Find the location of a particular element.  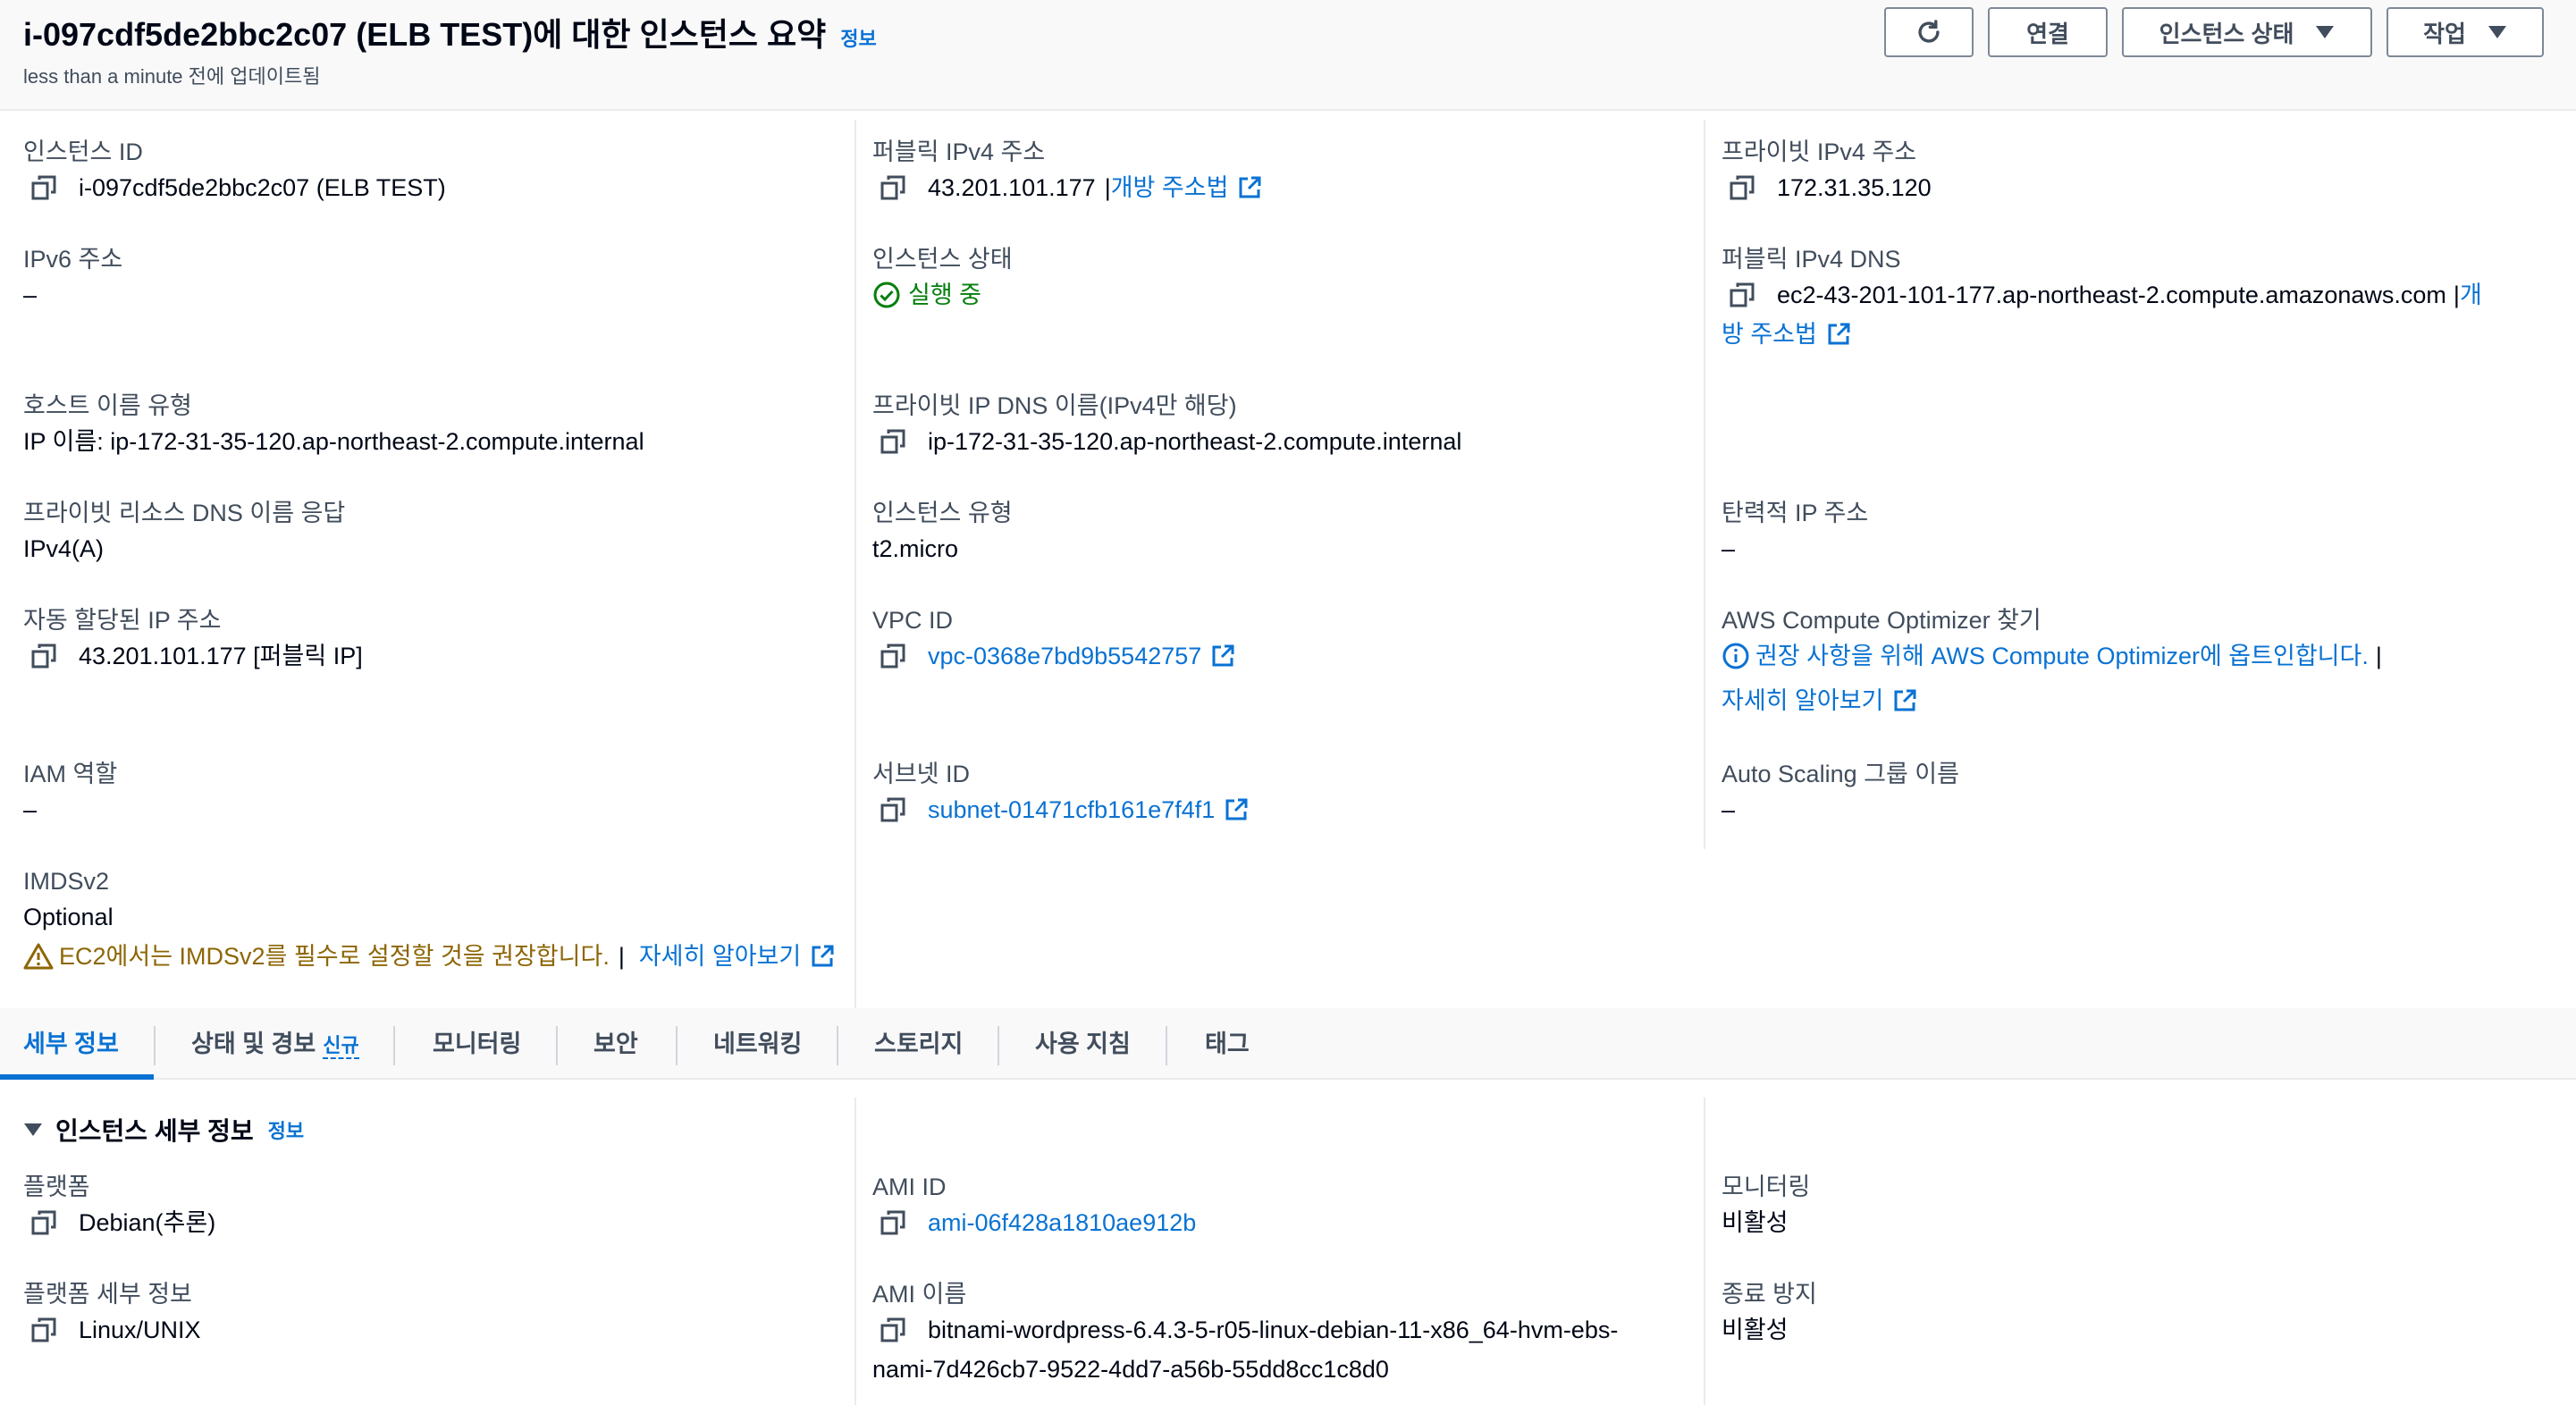

field-label: 플랫폼 is located at coordinates (57, 1187).